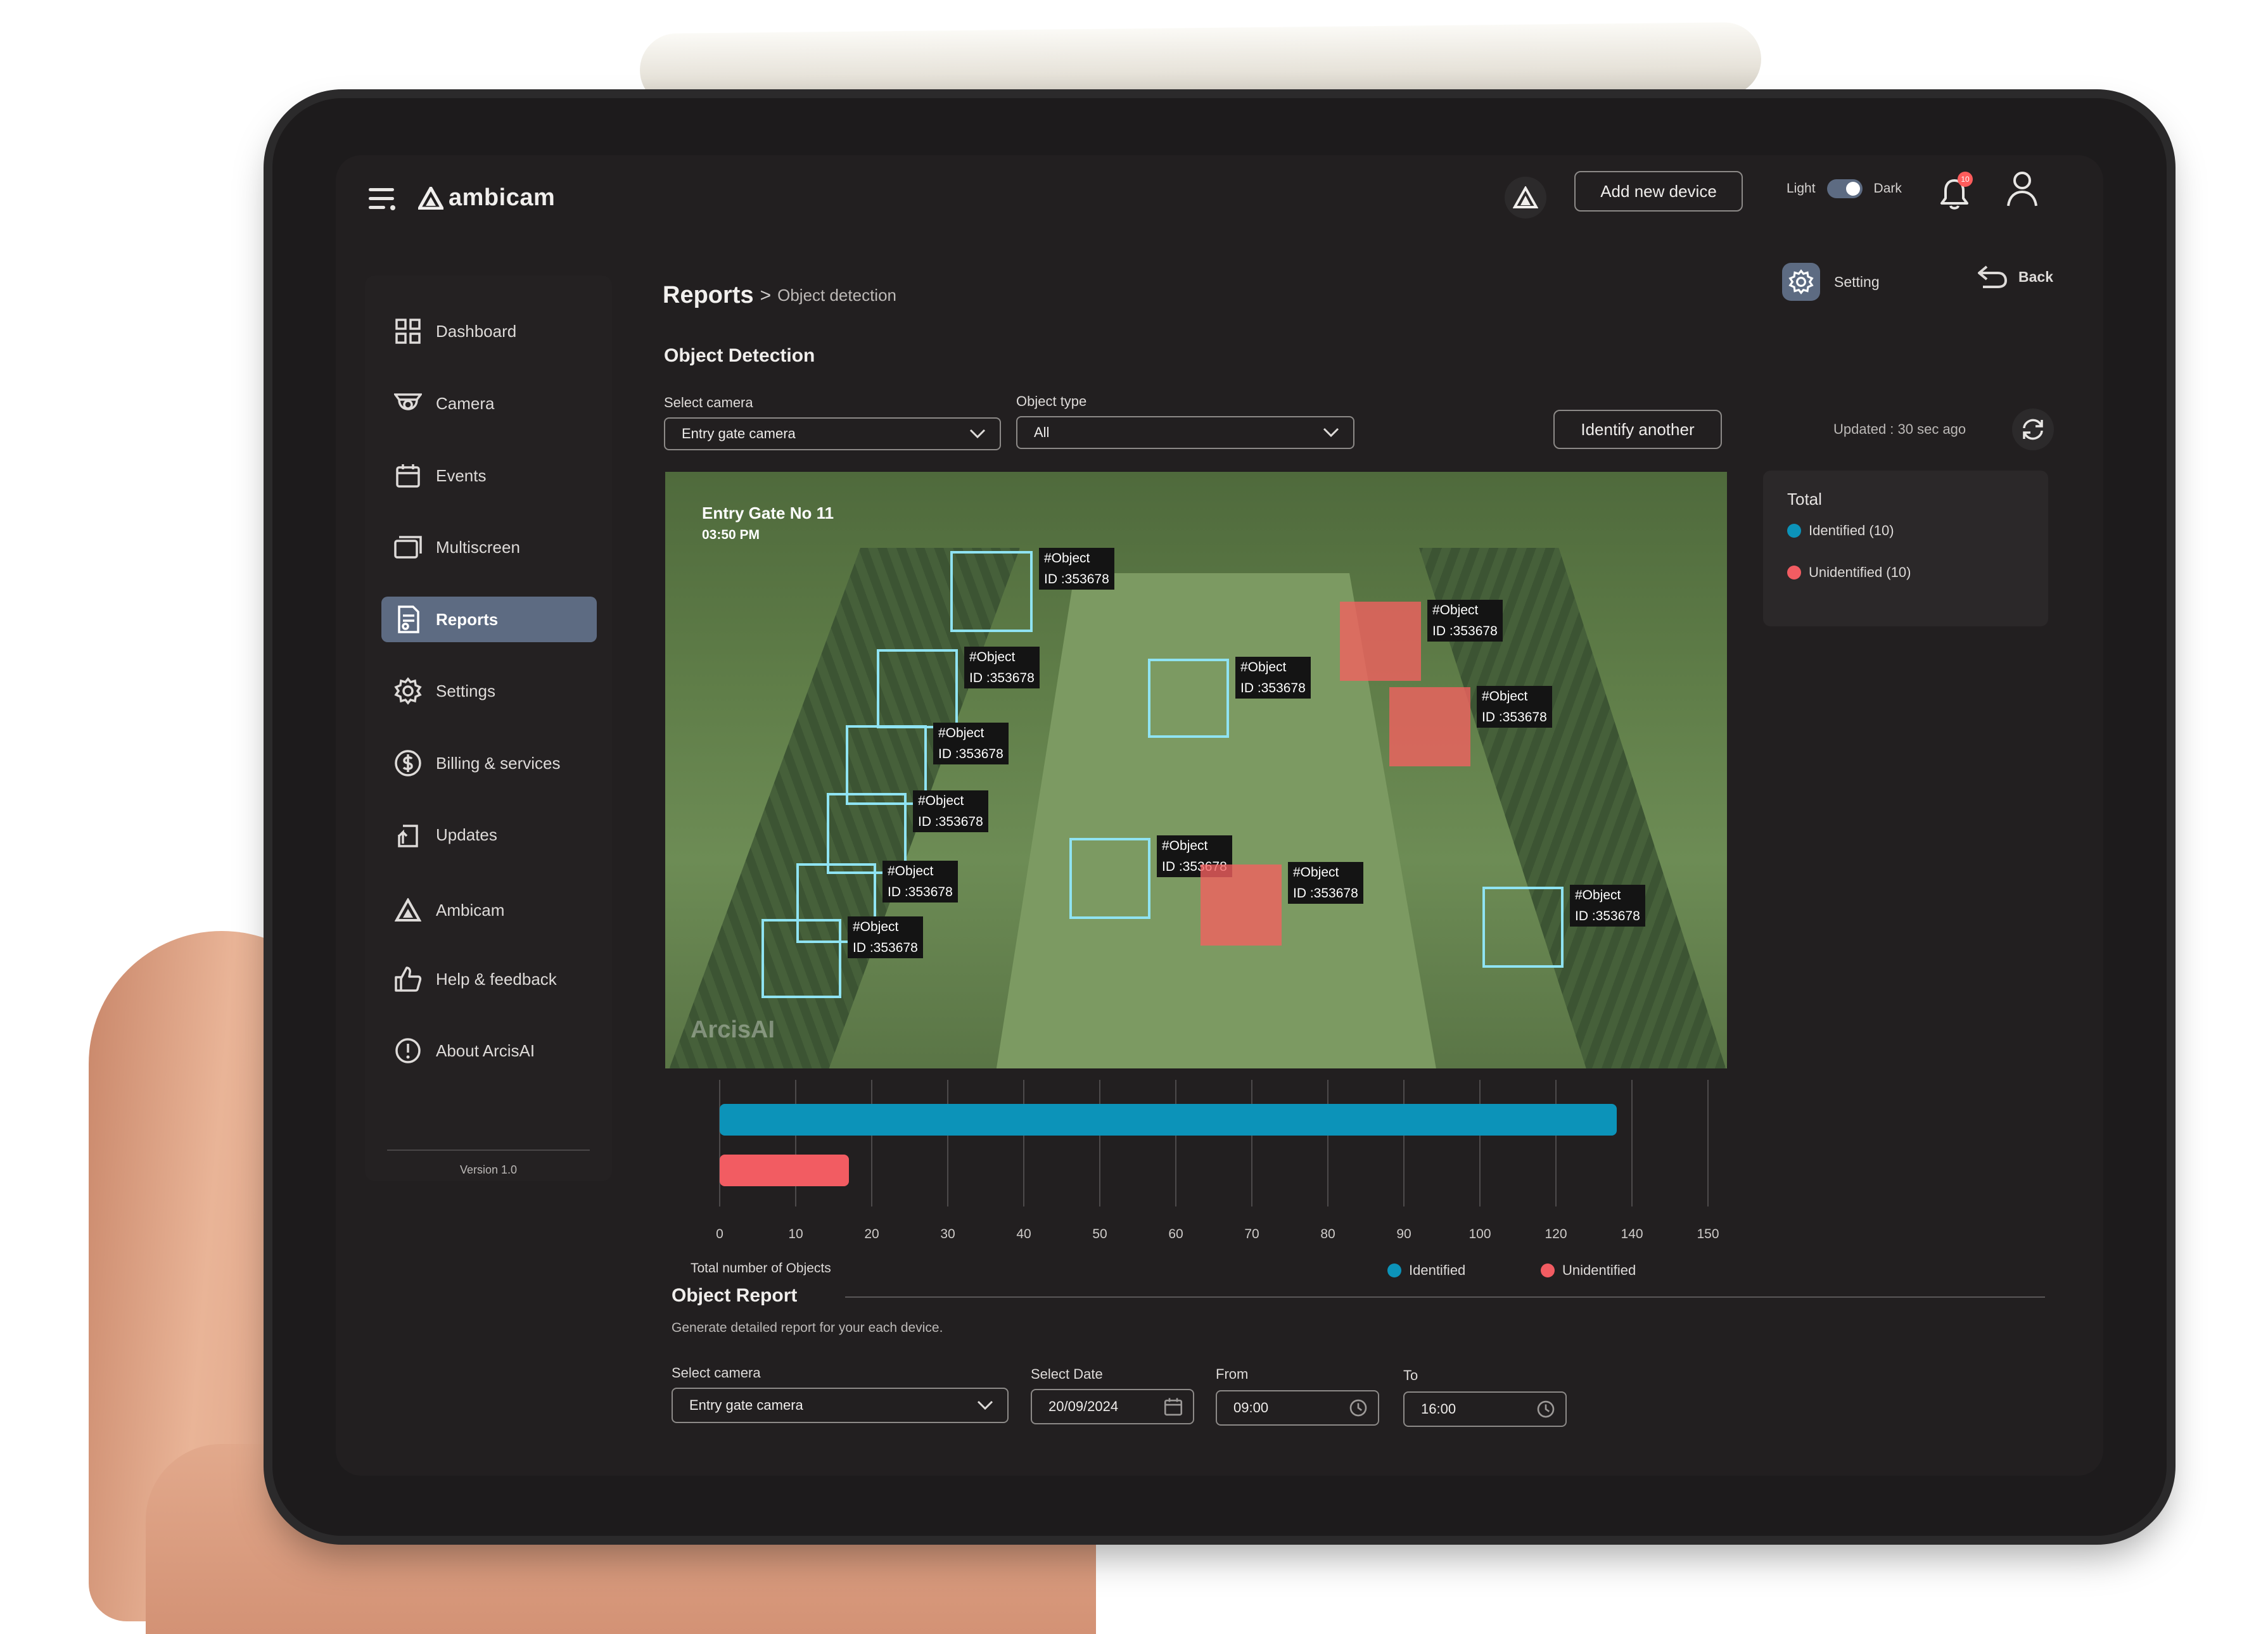 The width and height of the screenshot is (2268, 1634). I want to click on object-type-value: All, so click(1042, 432).